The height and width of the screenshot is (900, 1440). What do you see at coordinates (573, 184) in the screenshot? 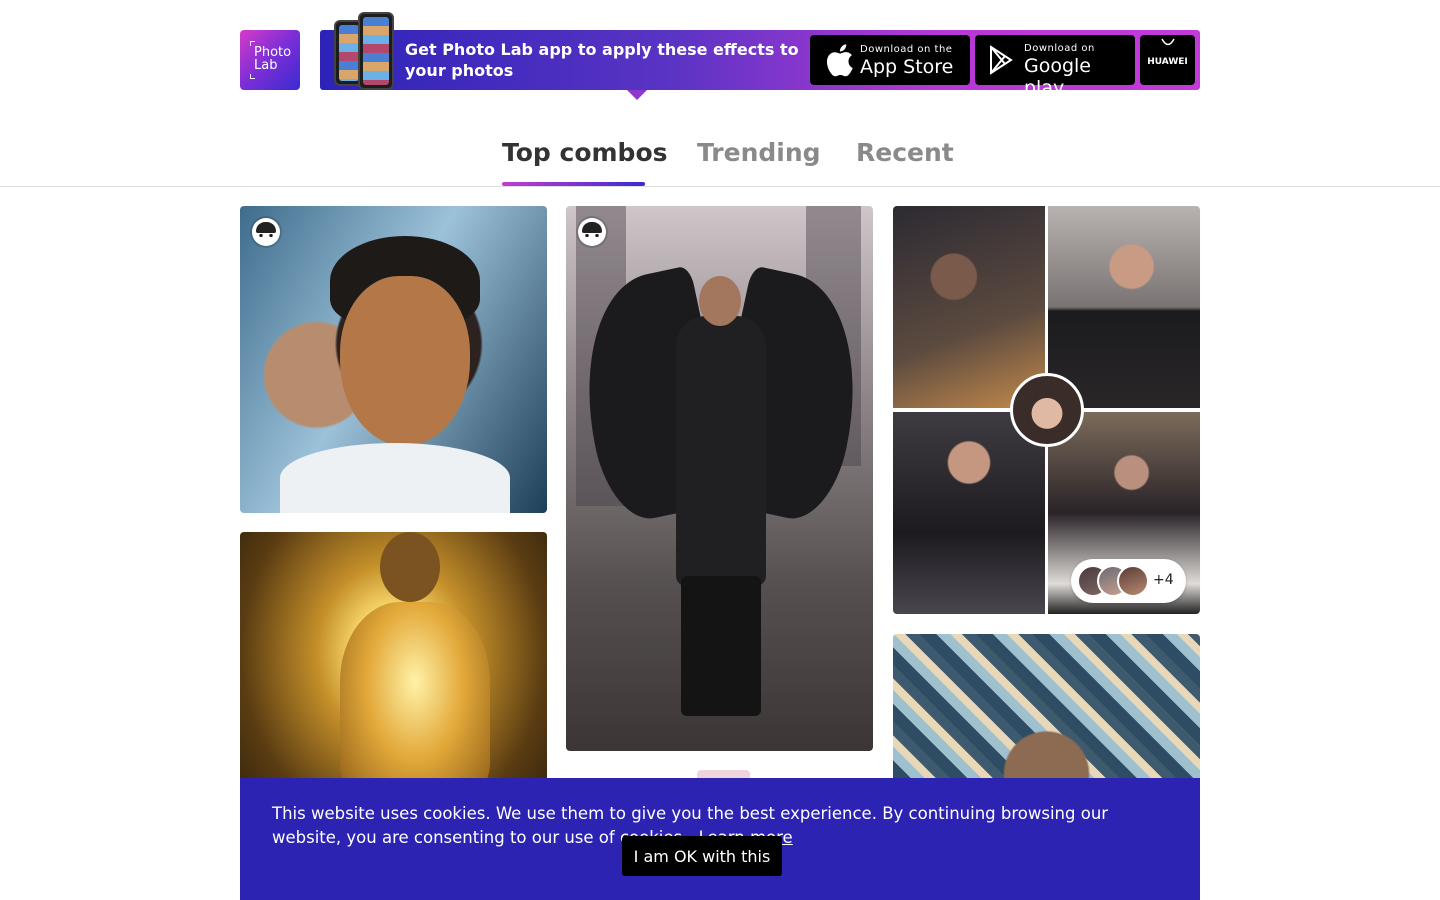
I see `active-tab-indicator` at bounding box center [573, 184].